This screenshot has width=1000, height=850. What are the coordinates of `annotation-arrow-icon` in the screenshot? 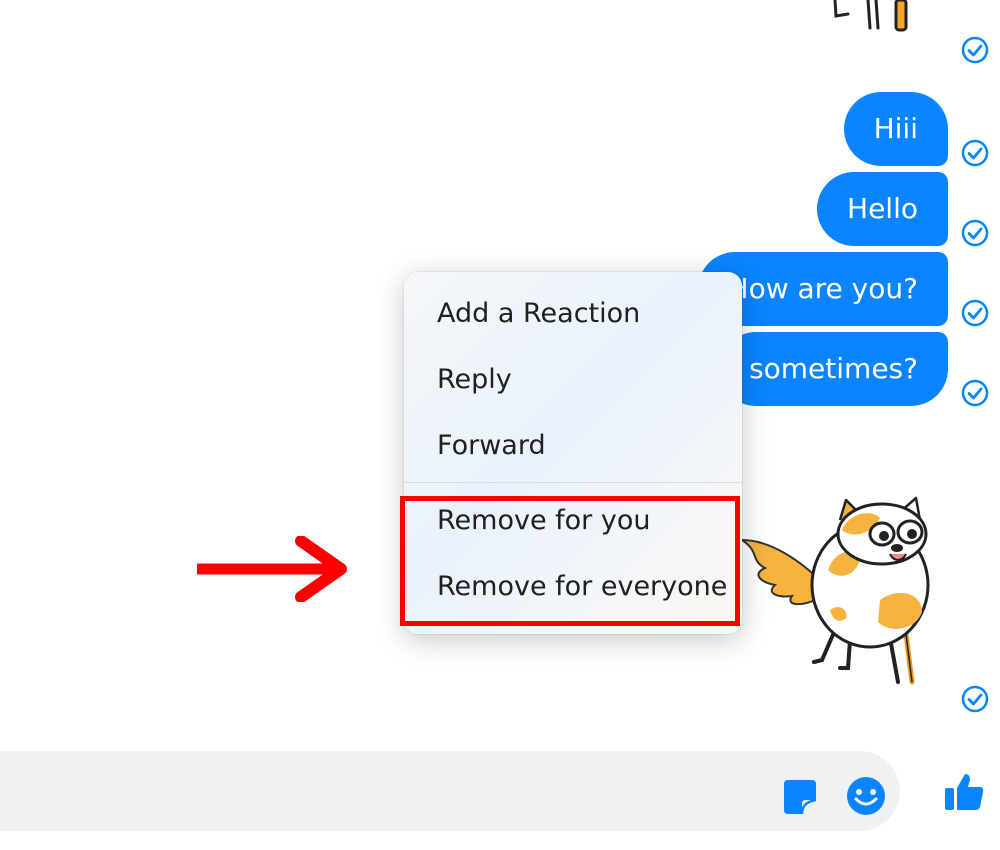 It's located at (272, 569).